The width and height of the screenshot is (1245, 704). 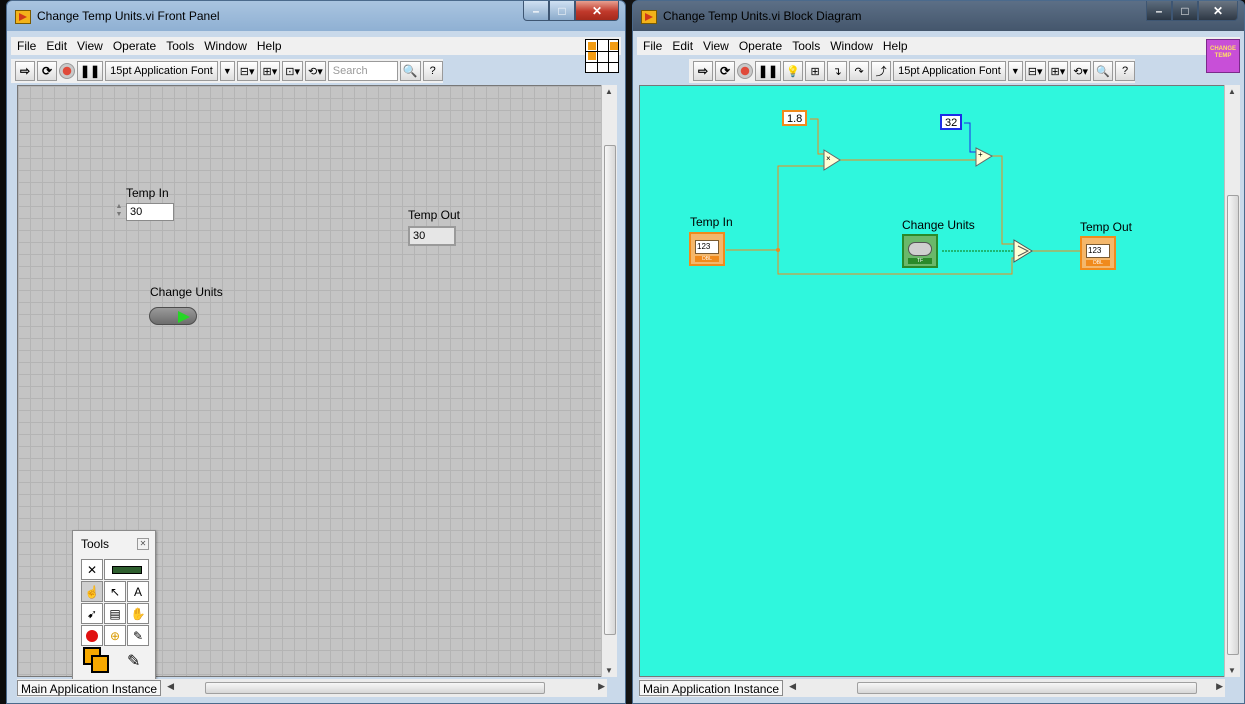 I want to click on close-icon: ✕, so click(x=143, y=544).